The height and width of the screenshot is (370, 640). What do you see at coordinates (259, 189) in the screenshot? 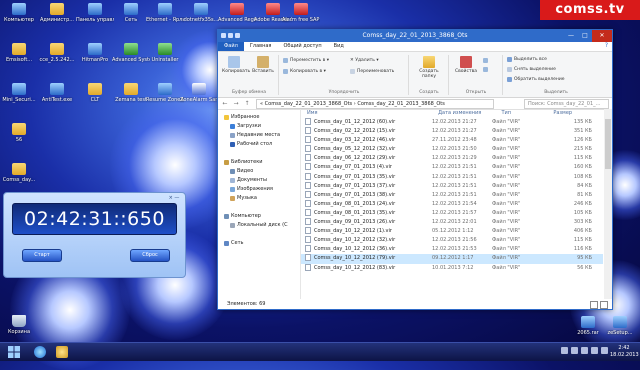
I see `nav-item: Изображения` at bounding box center [259, 189].